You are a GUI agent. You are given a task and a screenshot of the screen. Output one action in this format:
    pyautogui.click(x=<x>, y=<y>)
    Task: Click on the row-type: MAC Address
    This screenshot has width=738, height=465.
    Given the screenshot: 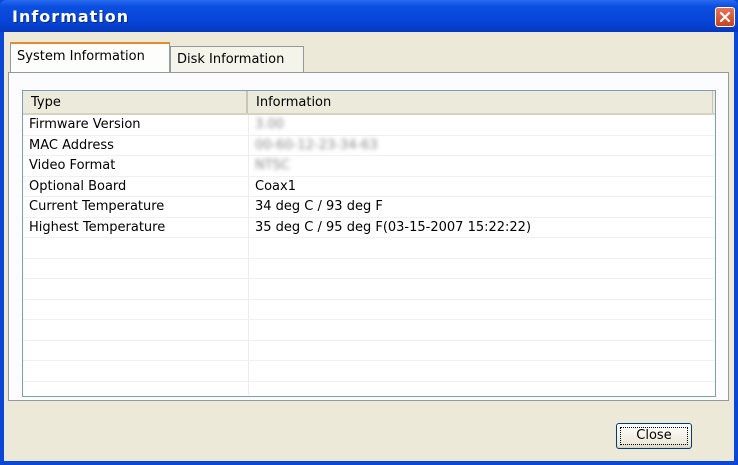 What is the action you would take?
    pyautogui.click(x=71, y=145)
    